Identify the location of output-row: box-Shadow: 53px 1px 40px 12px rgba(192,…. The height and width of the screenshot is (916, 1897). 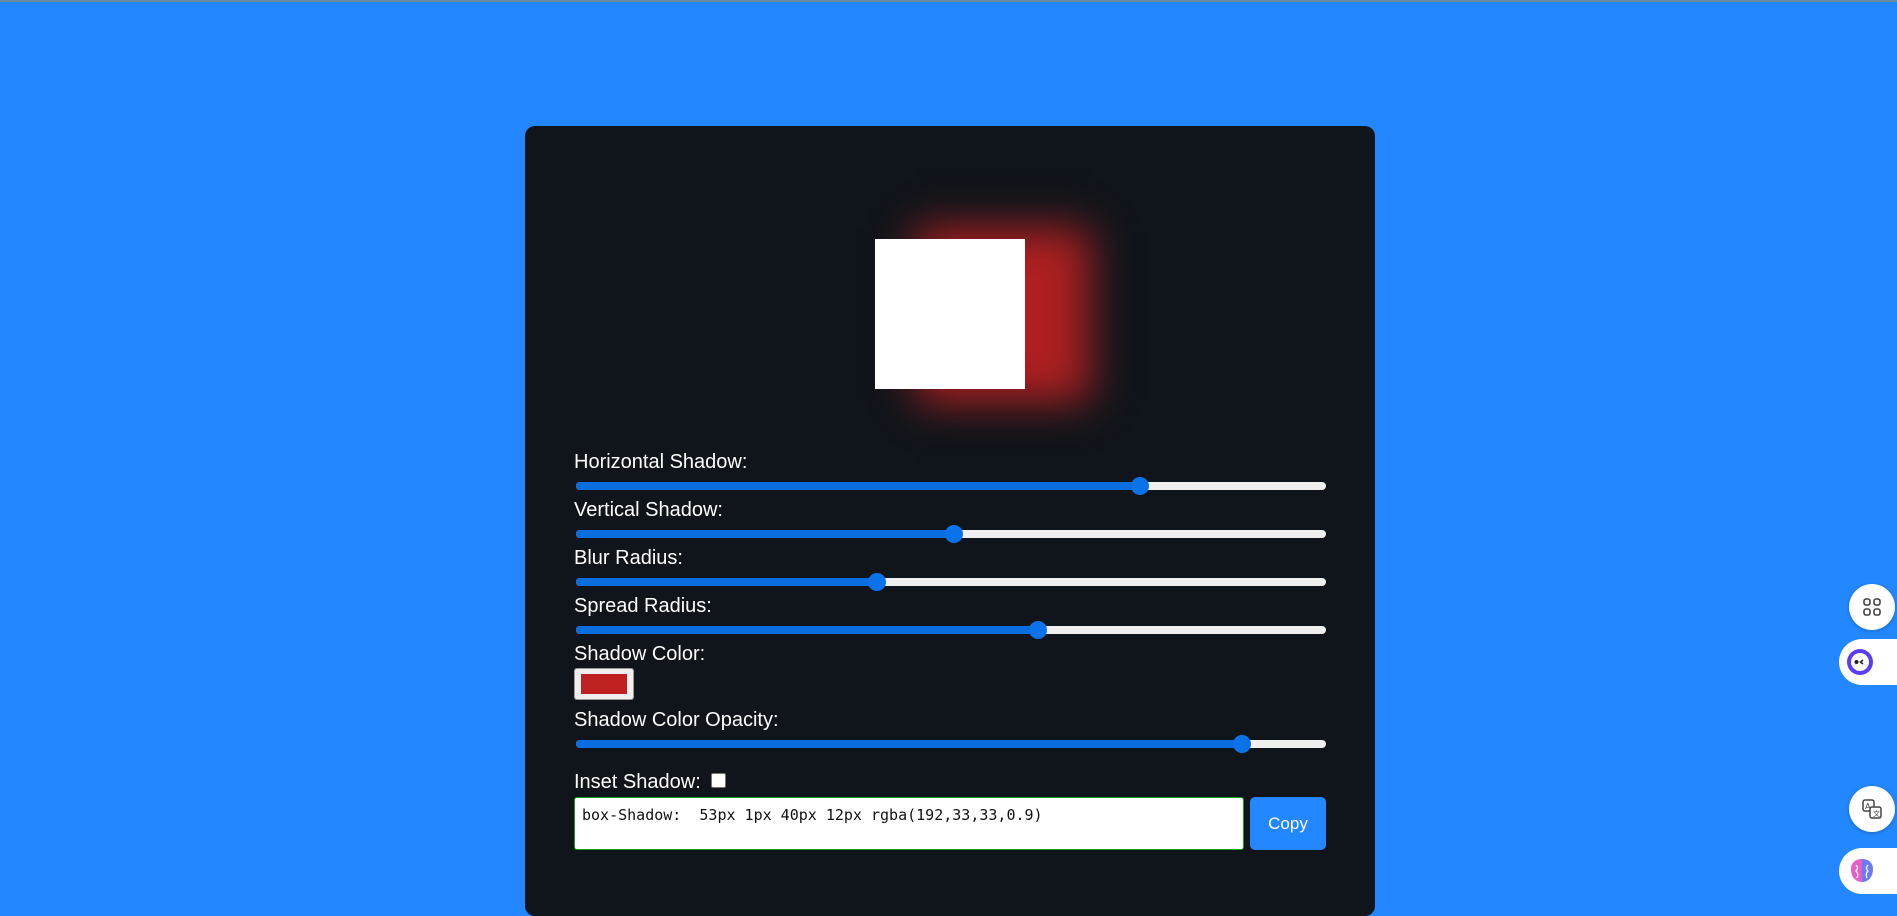
(950, 823).